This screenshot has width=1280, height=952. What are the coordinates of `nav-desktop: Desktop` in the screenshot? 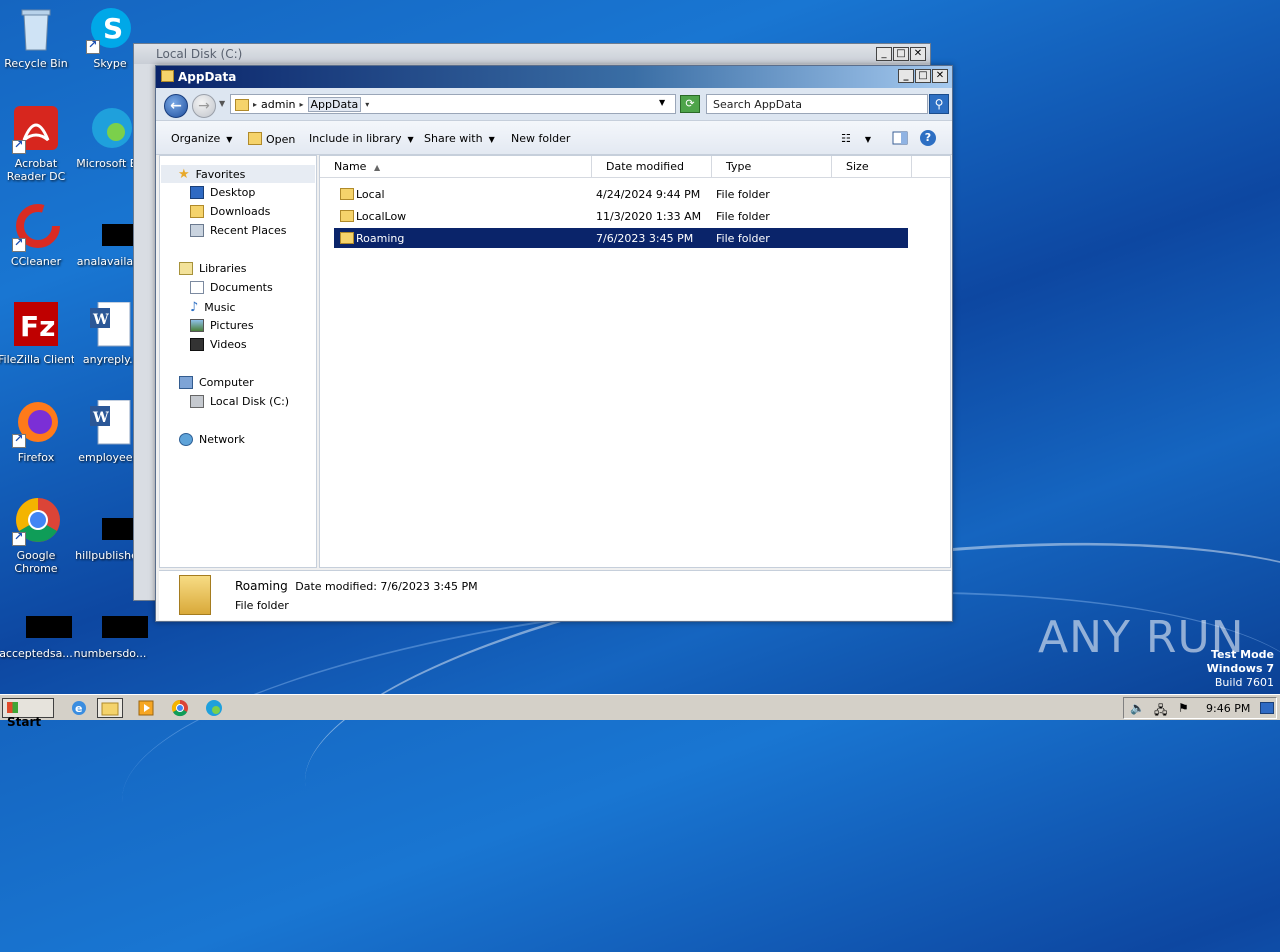 It's located at (222, 192).